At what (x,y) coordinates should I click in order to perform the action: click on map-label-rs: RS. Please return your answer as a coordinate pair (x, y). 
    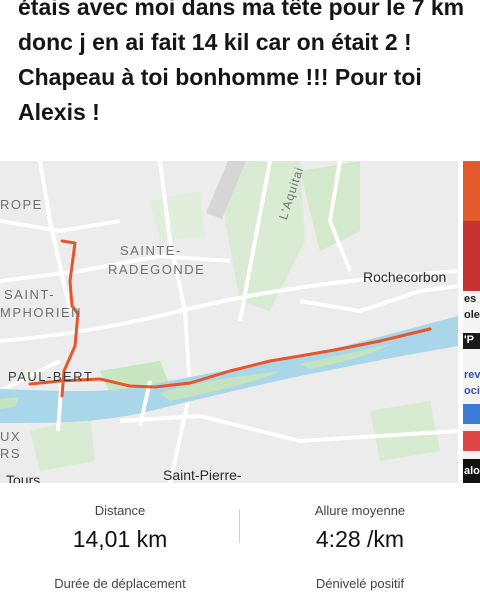
    Looking at the image, I should click on (11, 453).